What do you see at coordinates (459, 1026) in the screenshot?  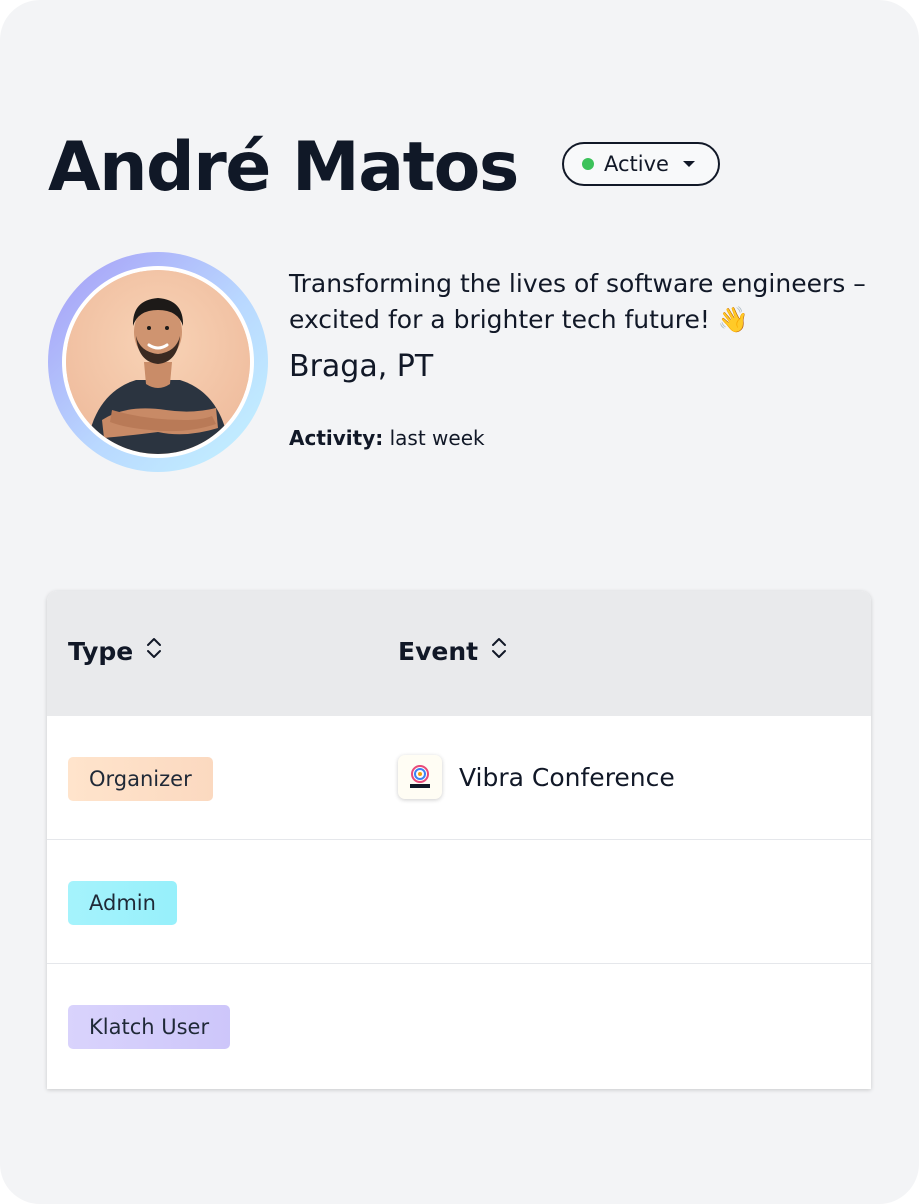 I see `table-row: Klatch User` at bounding box center [459, 1026].